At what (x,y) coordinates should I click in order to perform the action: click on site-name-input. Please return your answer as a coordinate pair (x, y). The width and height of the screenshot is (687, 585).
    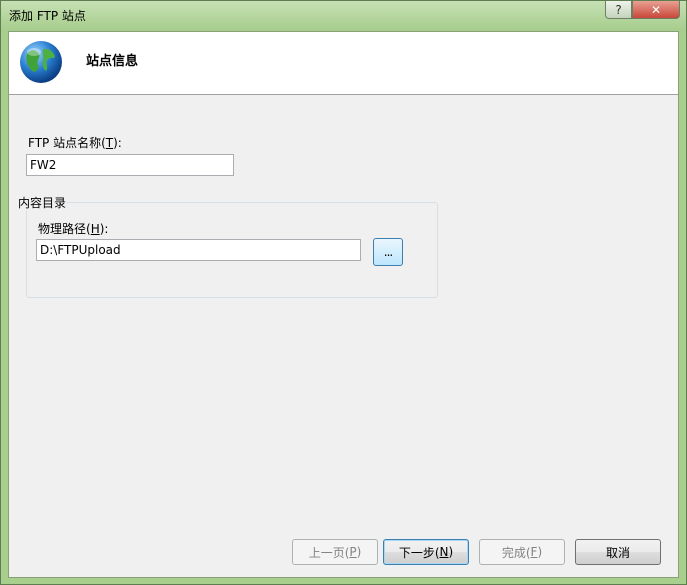
    Looking at the image, I should click on (130, 165).